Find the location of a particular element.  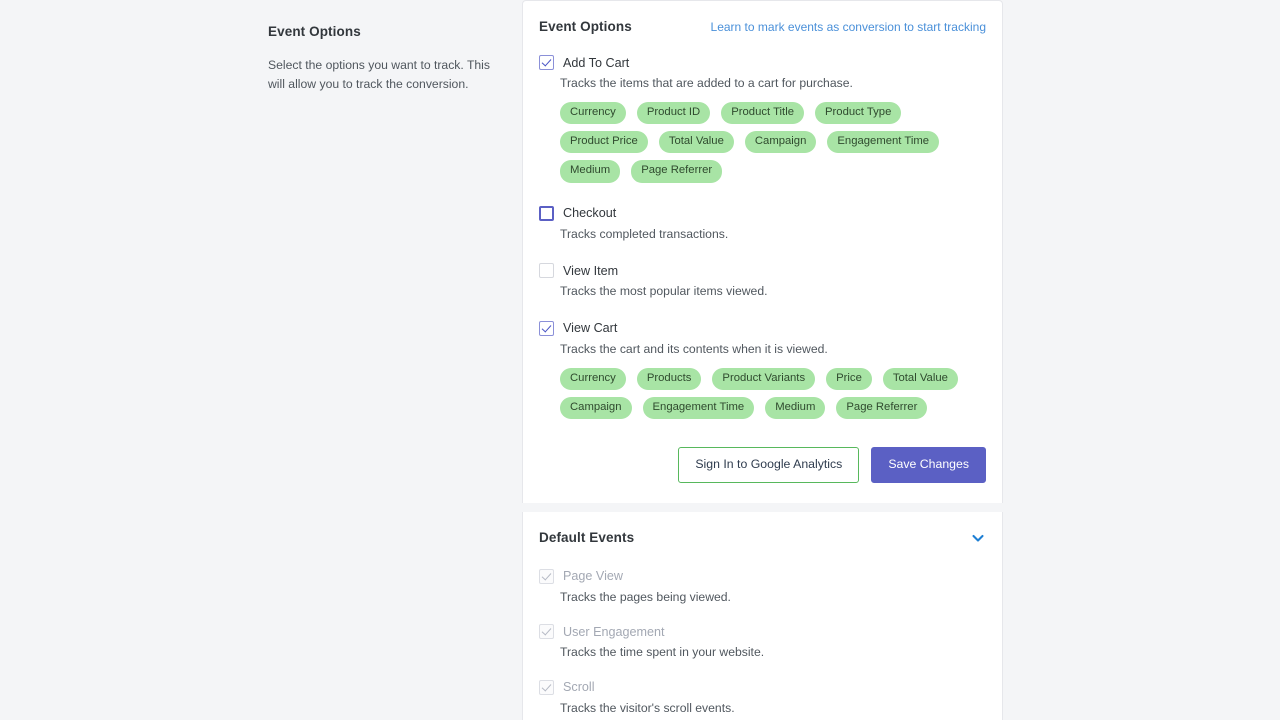

default-event-row-page-view-top: Page View is located at coordinates (762, 576).